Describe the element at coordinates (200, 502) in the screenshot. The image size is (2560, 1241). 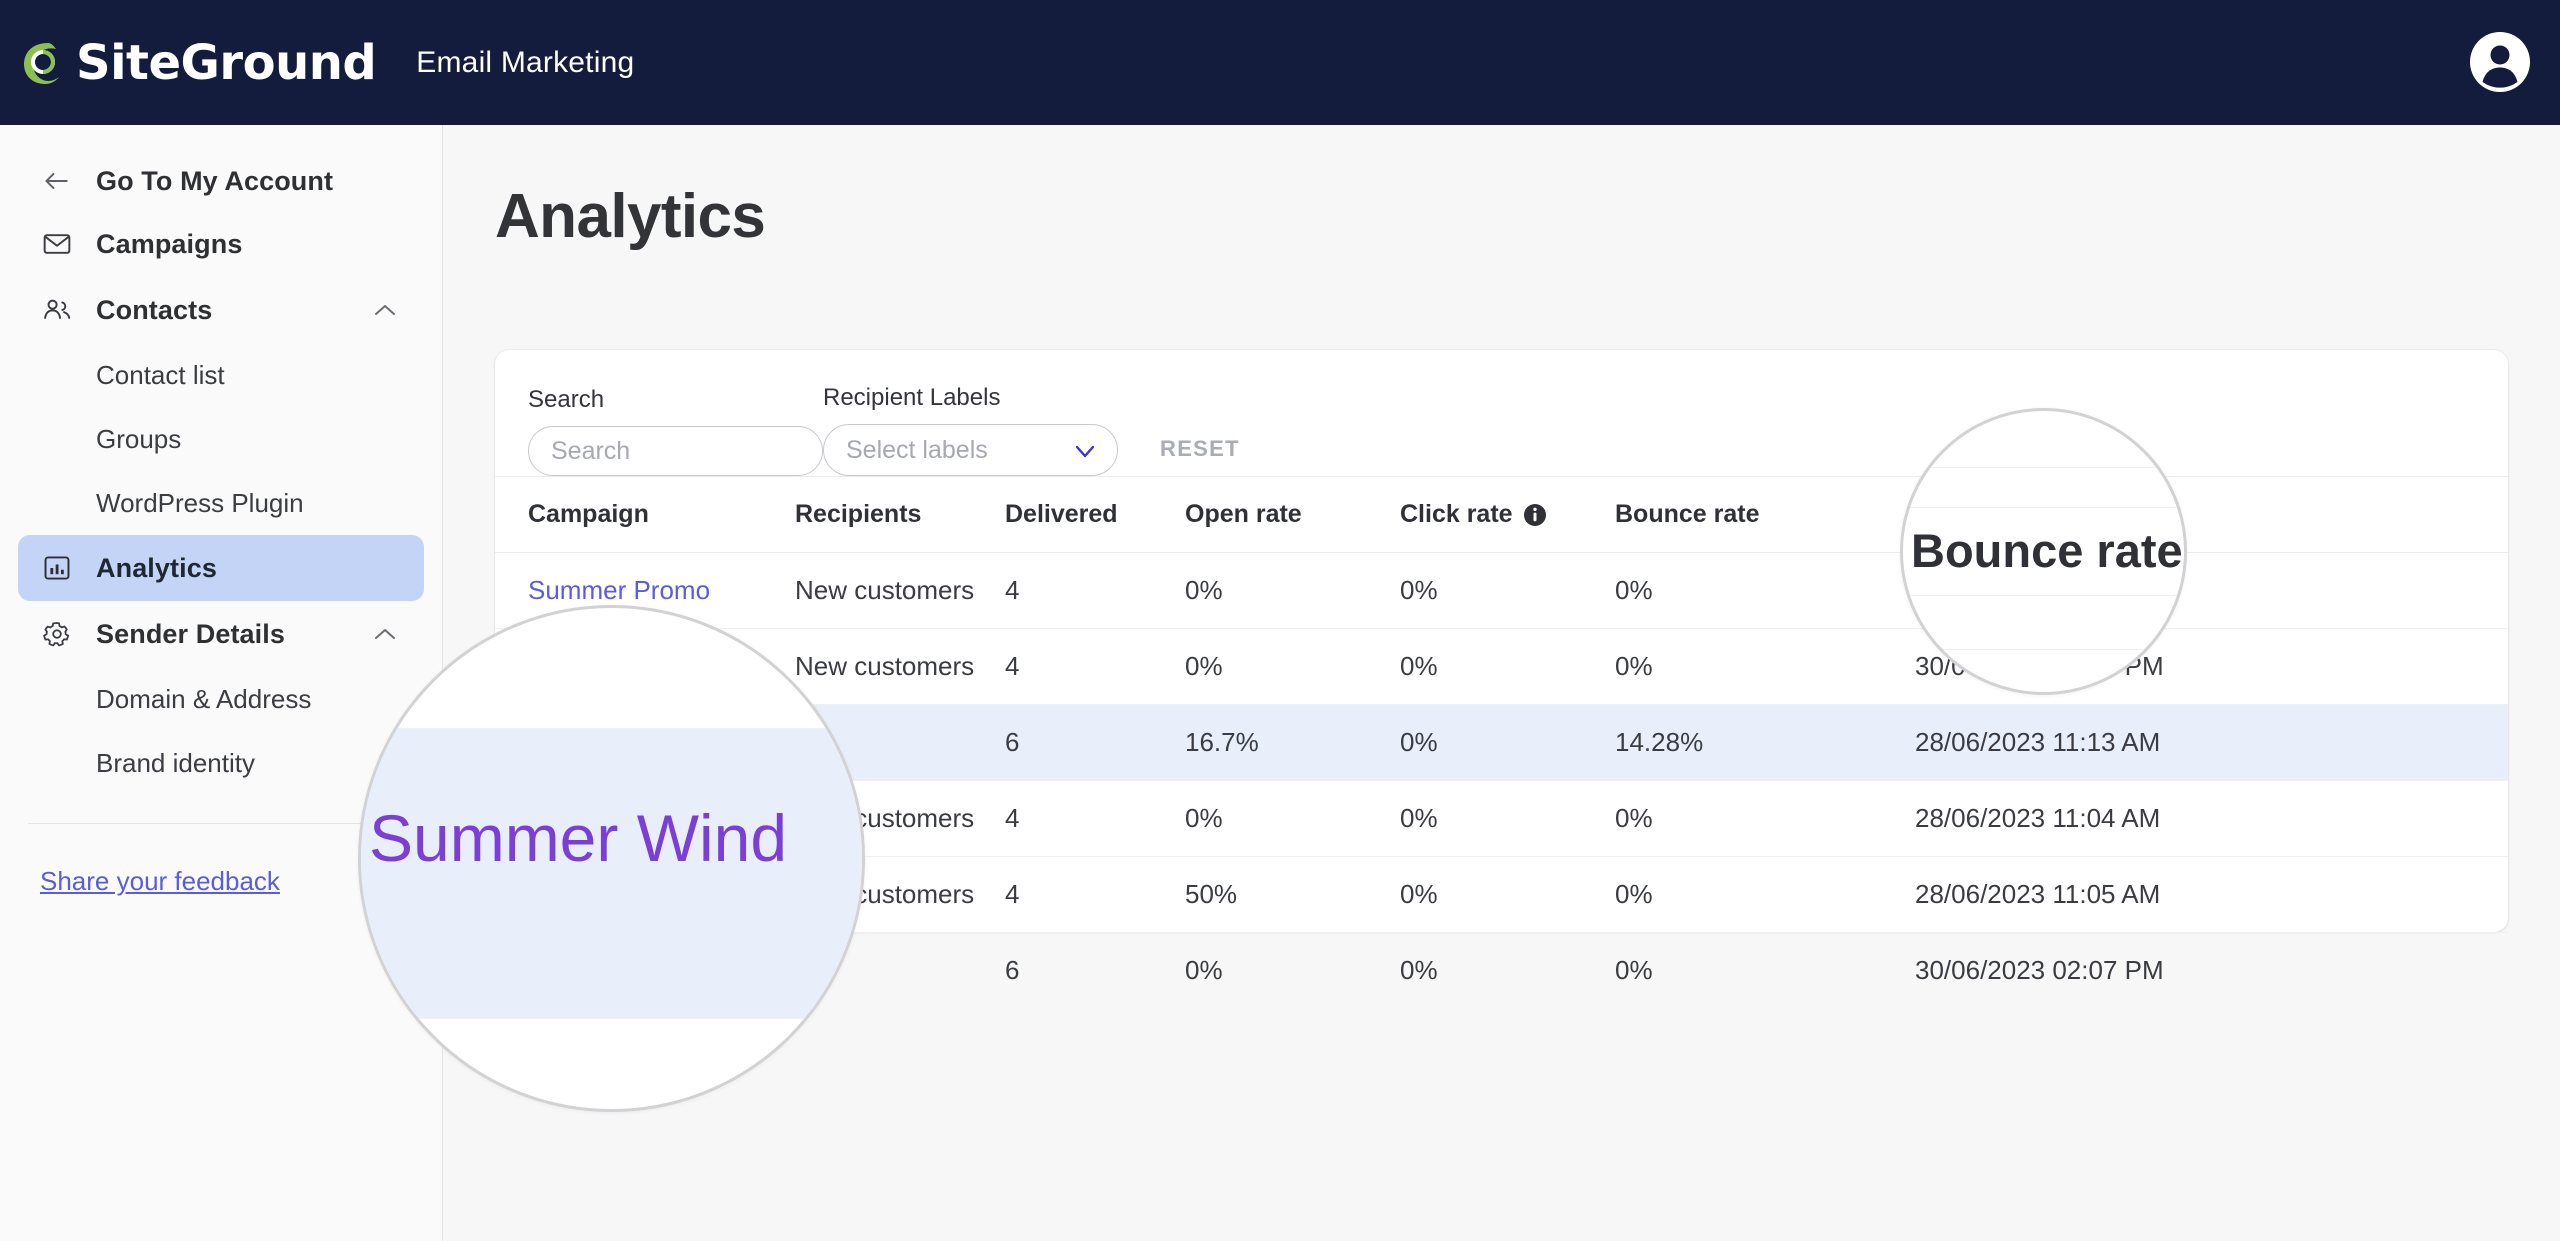
I see `sidebar-subitem-label: WordPress Plugin` at that location.